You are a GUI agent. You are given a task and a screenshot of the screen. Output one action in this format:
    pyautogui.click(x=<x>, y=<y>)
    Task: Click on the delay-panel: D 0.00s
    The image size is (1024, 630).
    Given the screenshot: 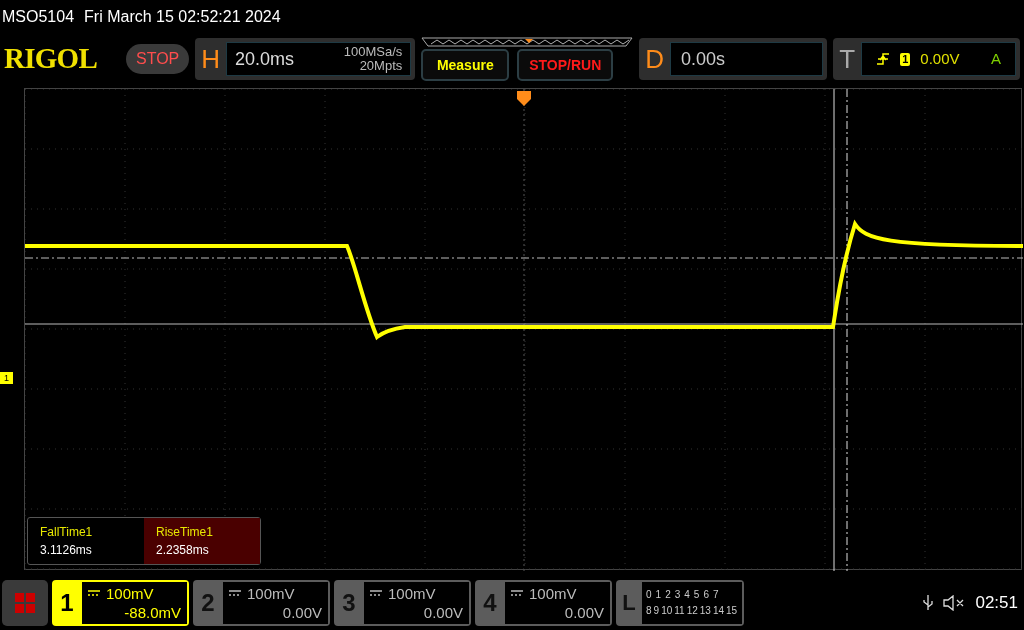 What is the action you would take?
    pyautogui.click(x=733, y=59)
    